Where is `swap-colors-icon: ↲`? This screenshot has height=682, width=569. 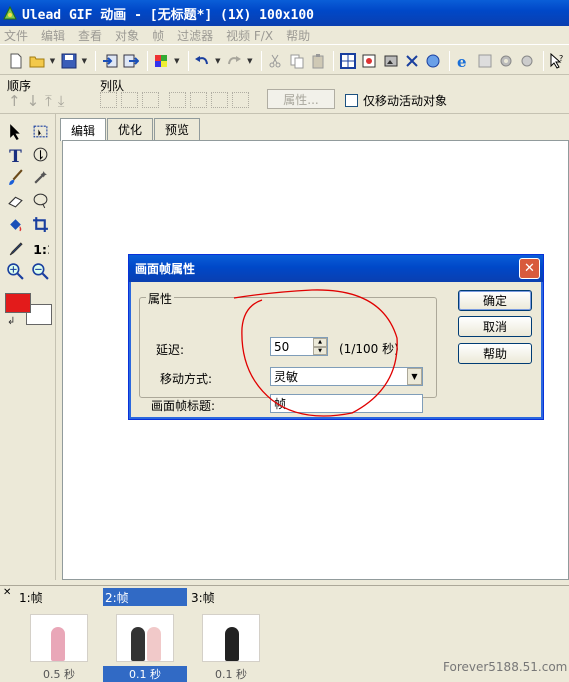 swap-colors-icon: ↲ is located at coordinates (11, 321).